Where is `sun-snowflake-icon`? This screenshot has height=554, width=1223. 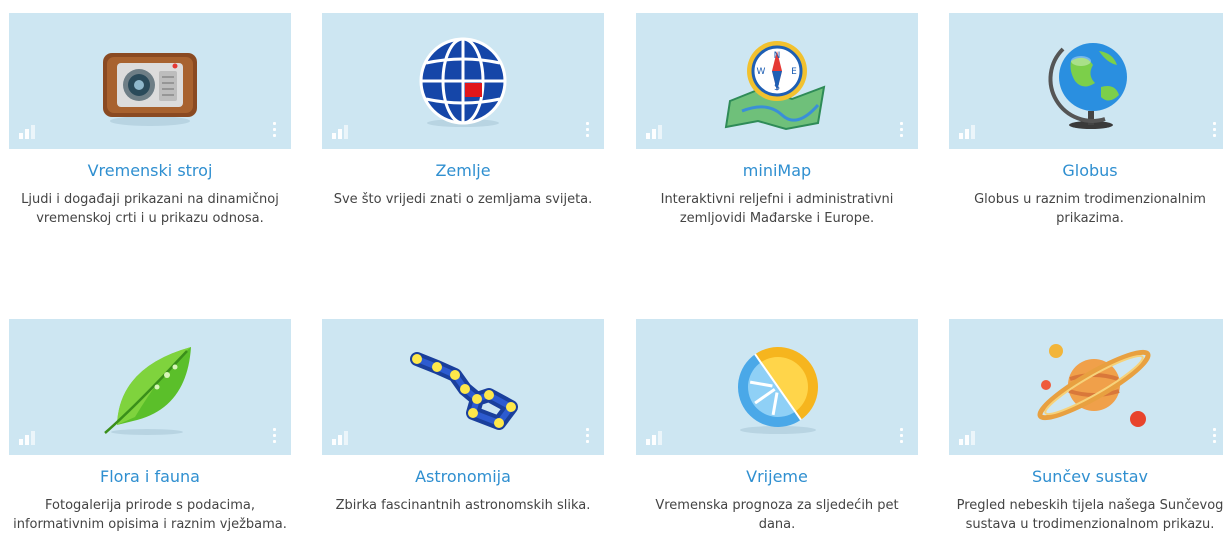
sun-snowflake-icon is located at coordinates (778, 390).